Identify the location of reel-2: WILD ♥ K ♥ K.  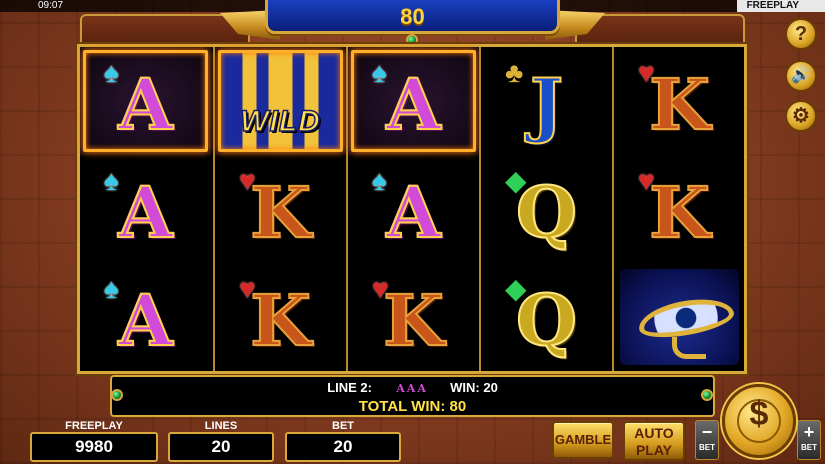
(279, 209).